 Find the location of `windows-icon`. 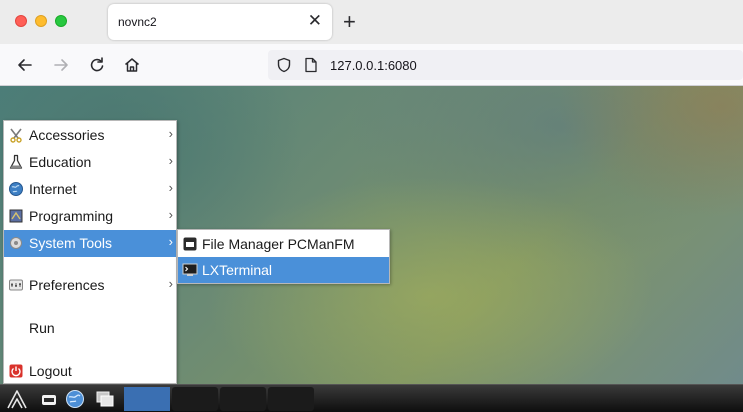

windows-icon is located at coordinates (105, 399).